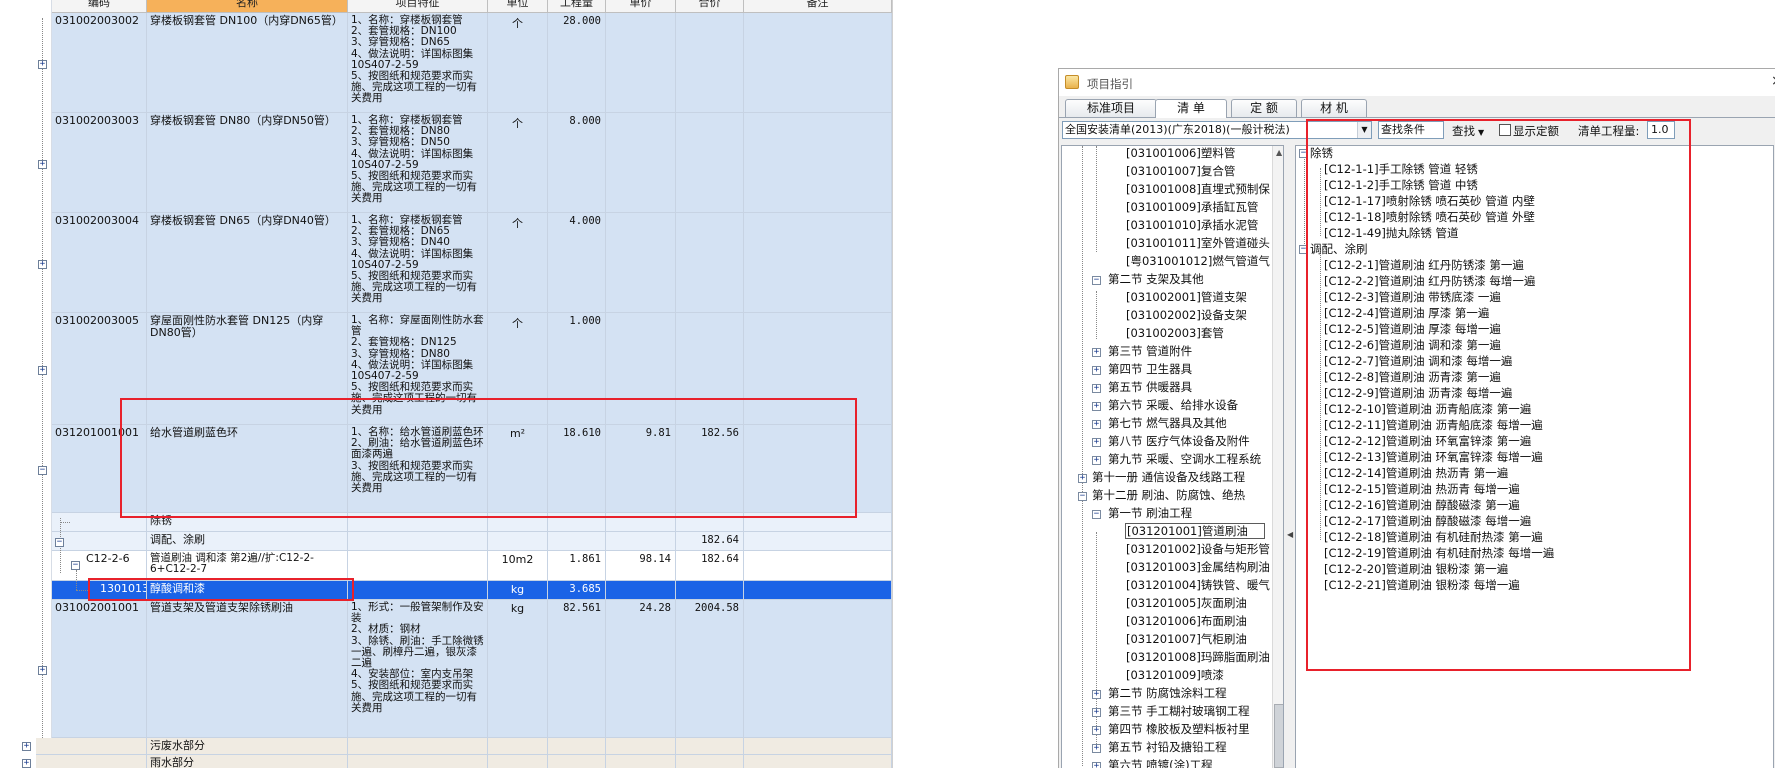 This screenshot has height=768, width=1775. What do you see at coordinates (818, 6) in the screenshot?
I see `header-note: 备注` at bounding box center [818, 6].